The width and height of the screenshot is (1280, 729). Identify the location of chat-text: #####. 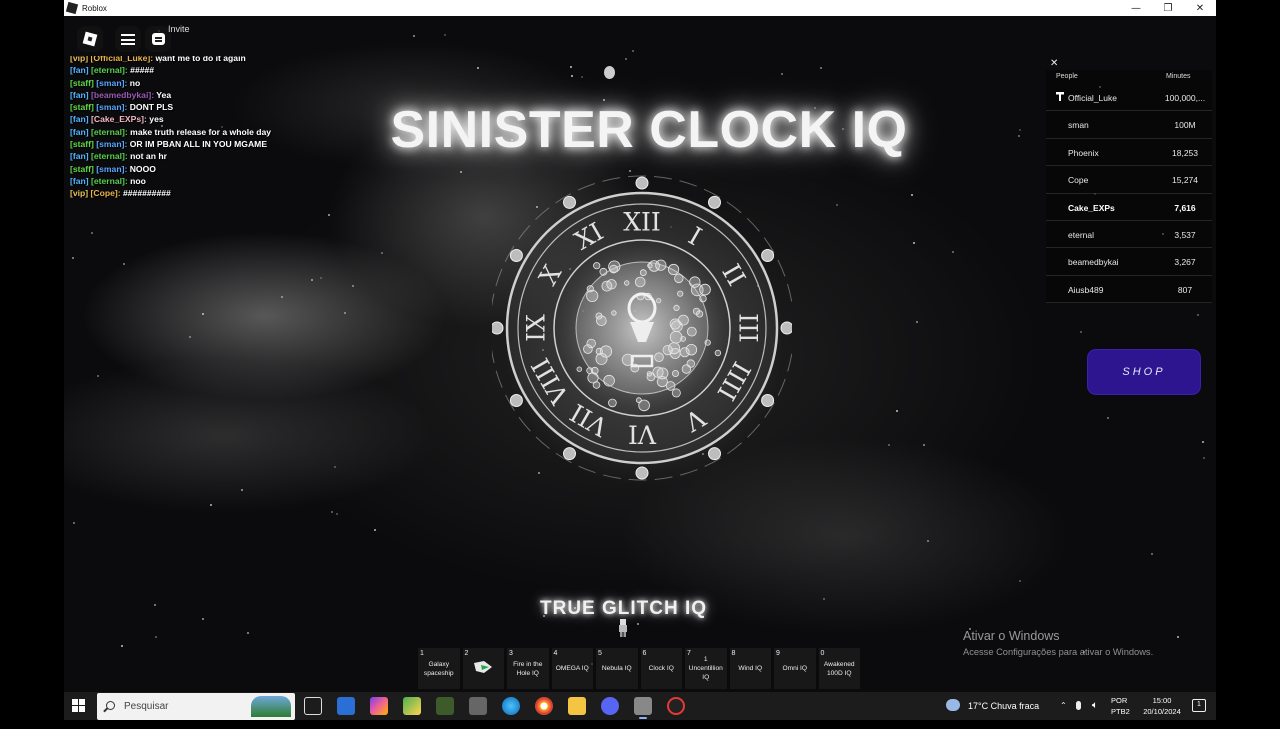
(142, 70).